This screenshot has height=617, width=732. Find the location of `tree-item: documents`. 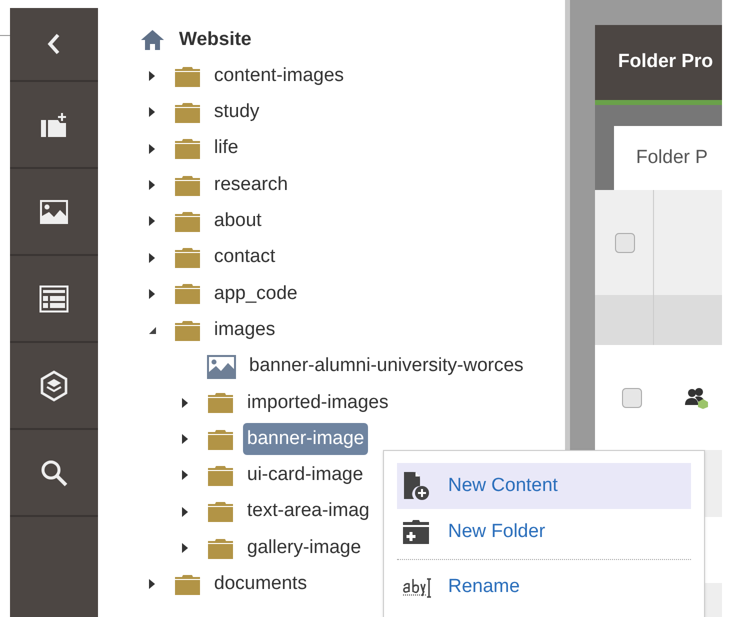

tree-item: documents is located at coordinates (260, 584).